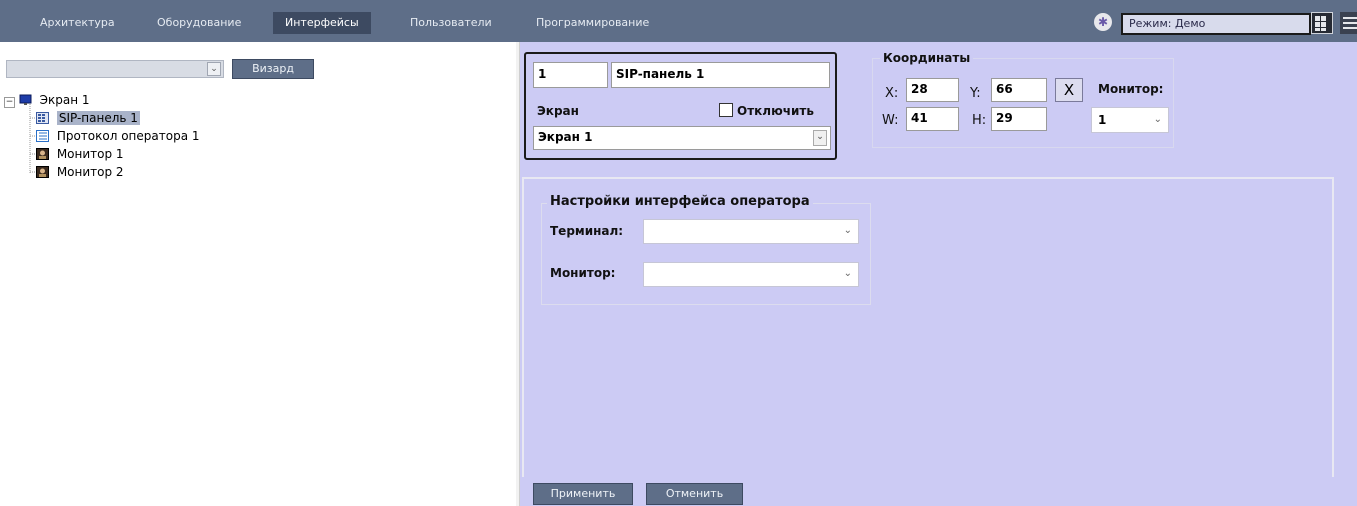 The height and width of the screenshot is (506, 1357). Describe the element at coordinates (558, 111) in the screenshot. I see `screen-label: Экран` at that location.